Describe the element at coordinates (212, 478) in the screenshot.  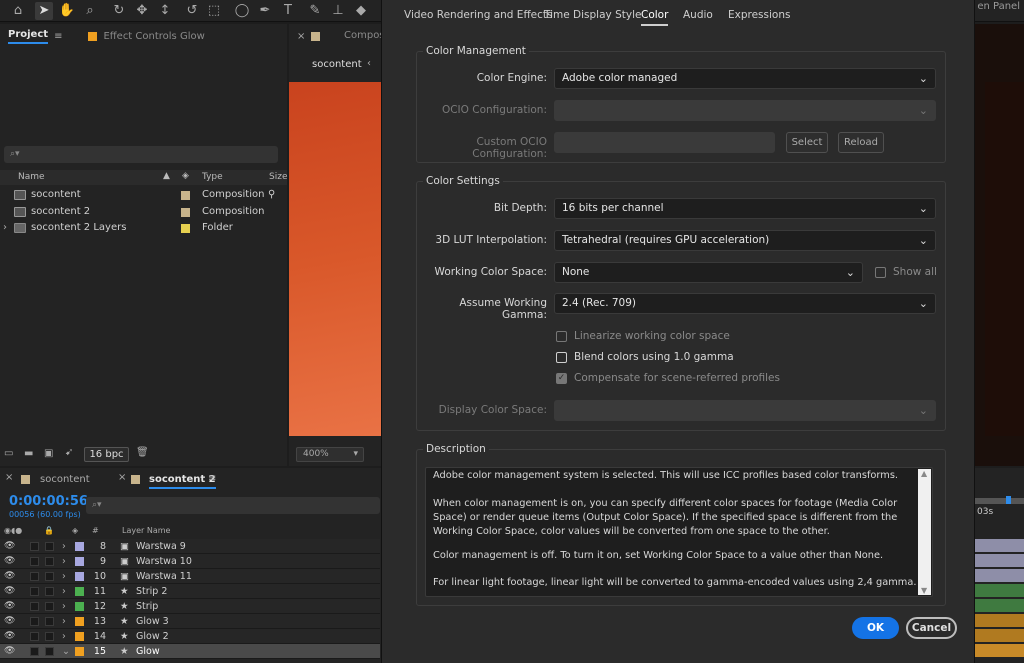
I see `panel-menu-icon: ≡` at that location.